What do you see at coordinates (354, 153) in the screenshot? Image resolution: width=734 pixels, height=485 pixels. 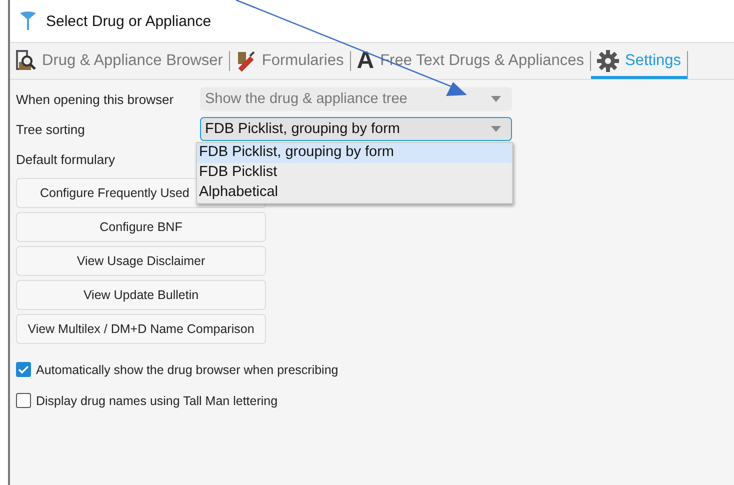 I see `dropdown-option: FDB Picklist, grouping by form` at bounding box center [354, 153].